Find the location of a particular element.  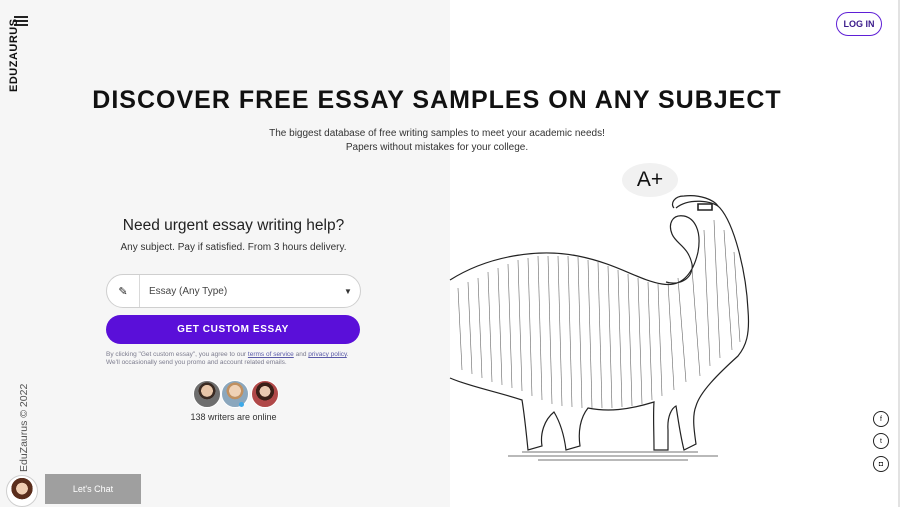

get-custom-essay-button: GET CUSTOM ESSAY is located at coordinates (233, 329).